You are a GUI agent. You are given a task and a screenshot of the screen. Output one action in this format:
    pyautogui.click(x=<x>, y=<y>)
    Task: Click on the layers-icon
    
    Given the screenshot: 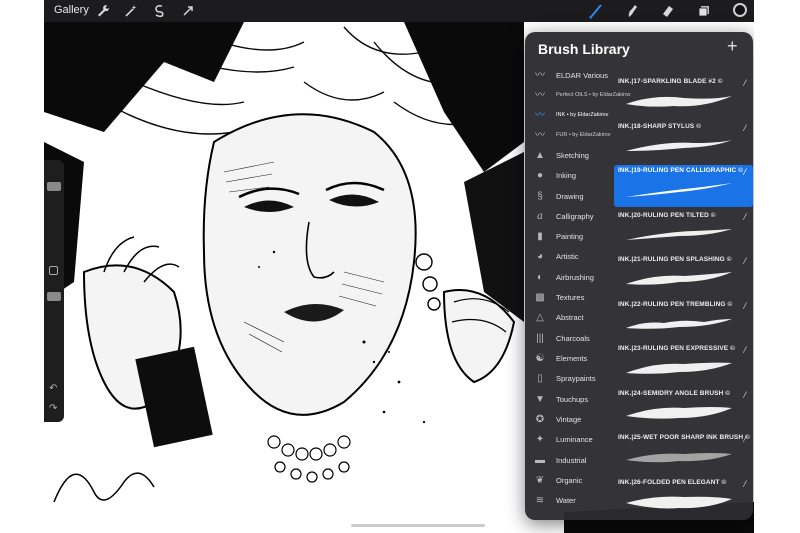 What is the action you would take?
    pyautogui.click(x=704, y=11)
    